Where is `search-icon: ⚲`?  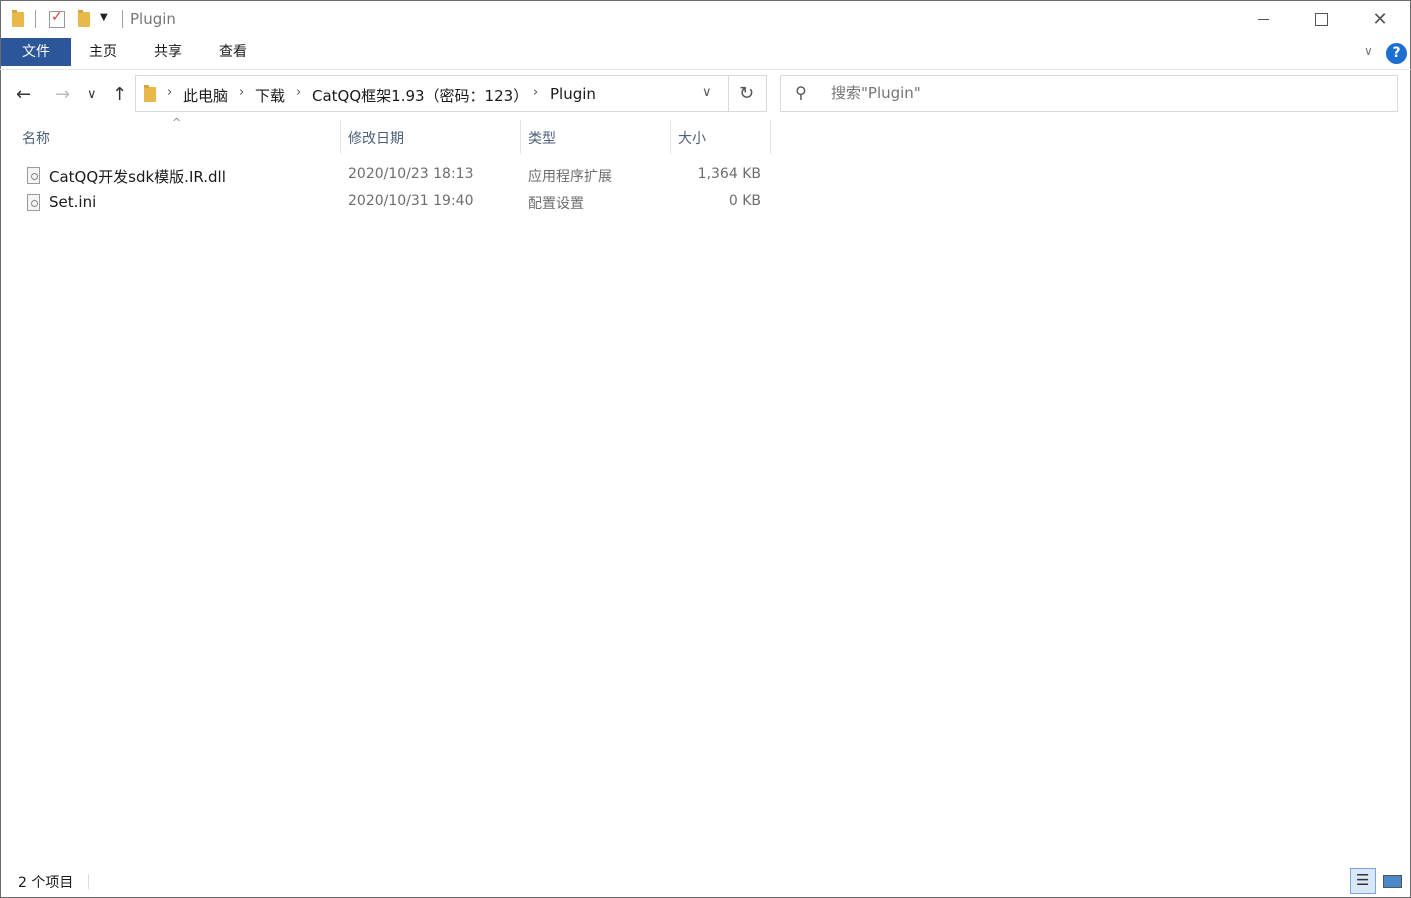
search-icon: ⚲ is located at coordinates (801, 92).